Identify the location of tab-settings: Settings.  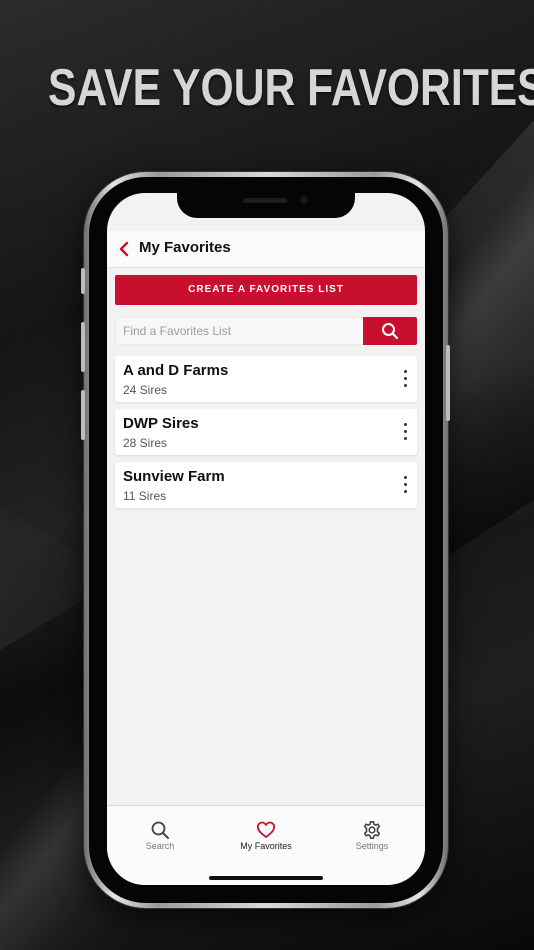
(372, 834).